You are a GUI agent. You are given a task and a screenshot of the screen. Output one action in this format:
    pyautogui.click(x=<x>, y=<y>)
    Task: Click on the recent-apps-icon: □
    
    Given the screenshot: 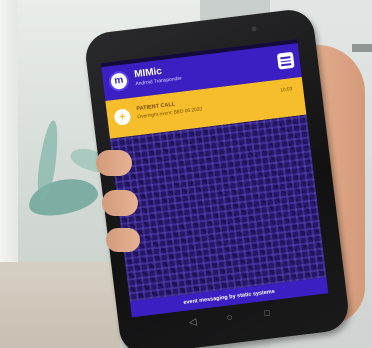 What is the action you would take?
    pyautogui.click(x=267, y=313)
    